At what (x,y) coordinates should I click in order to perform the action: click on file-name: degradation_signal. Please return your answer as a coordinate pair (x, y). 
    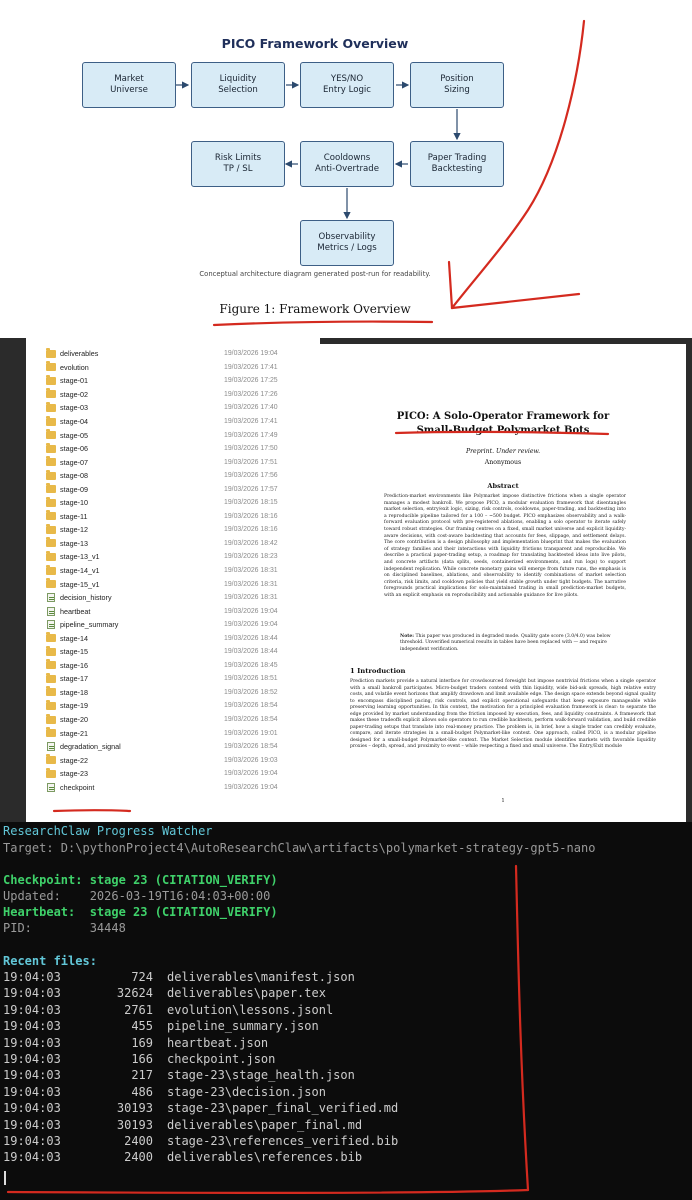
    Looking at the image, I should click on (90, 747).